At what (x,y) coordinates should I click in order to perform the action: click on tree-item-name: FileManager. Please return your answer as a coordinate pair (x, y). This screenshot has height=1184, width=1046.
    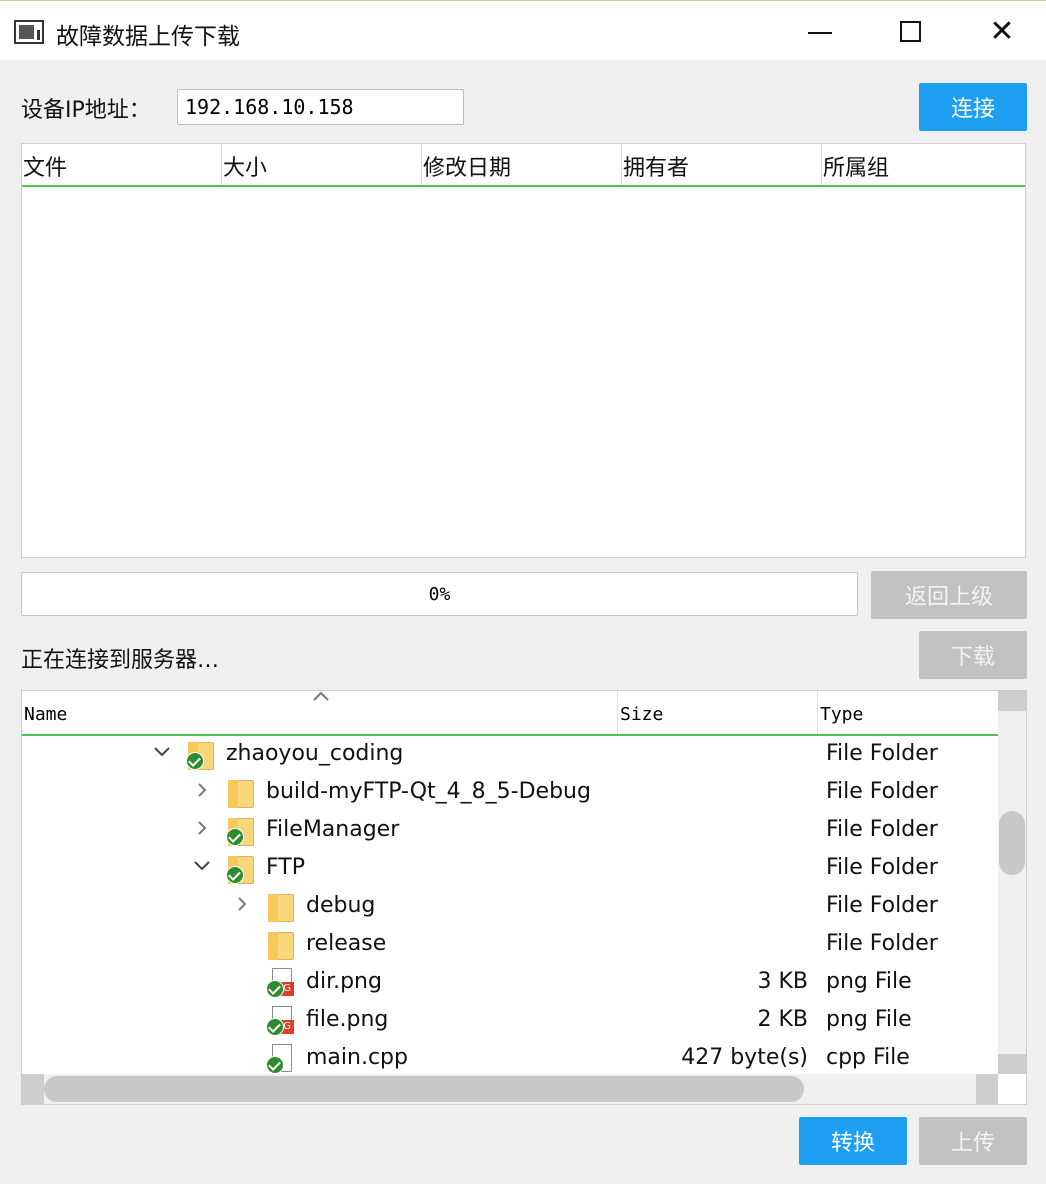
    Looking at the image, I should click on (333, 829).